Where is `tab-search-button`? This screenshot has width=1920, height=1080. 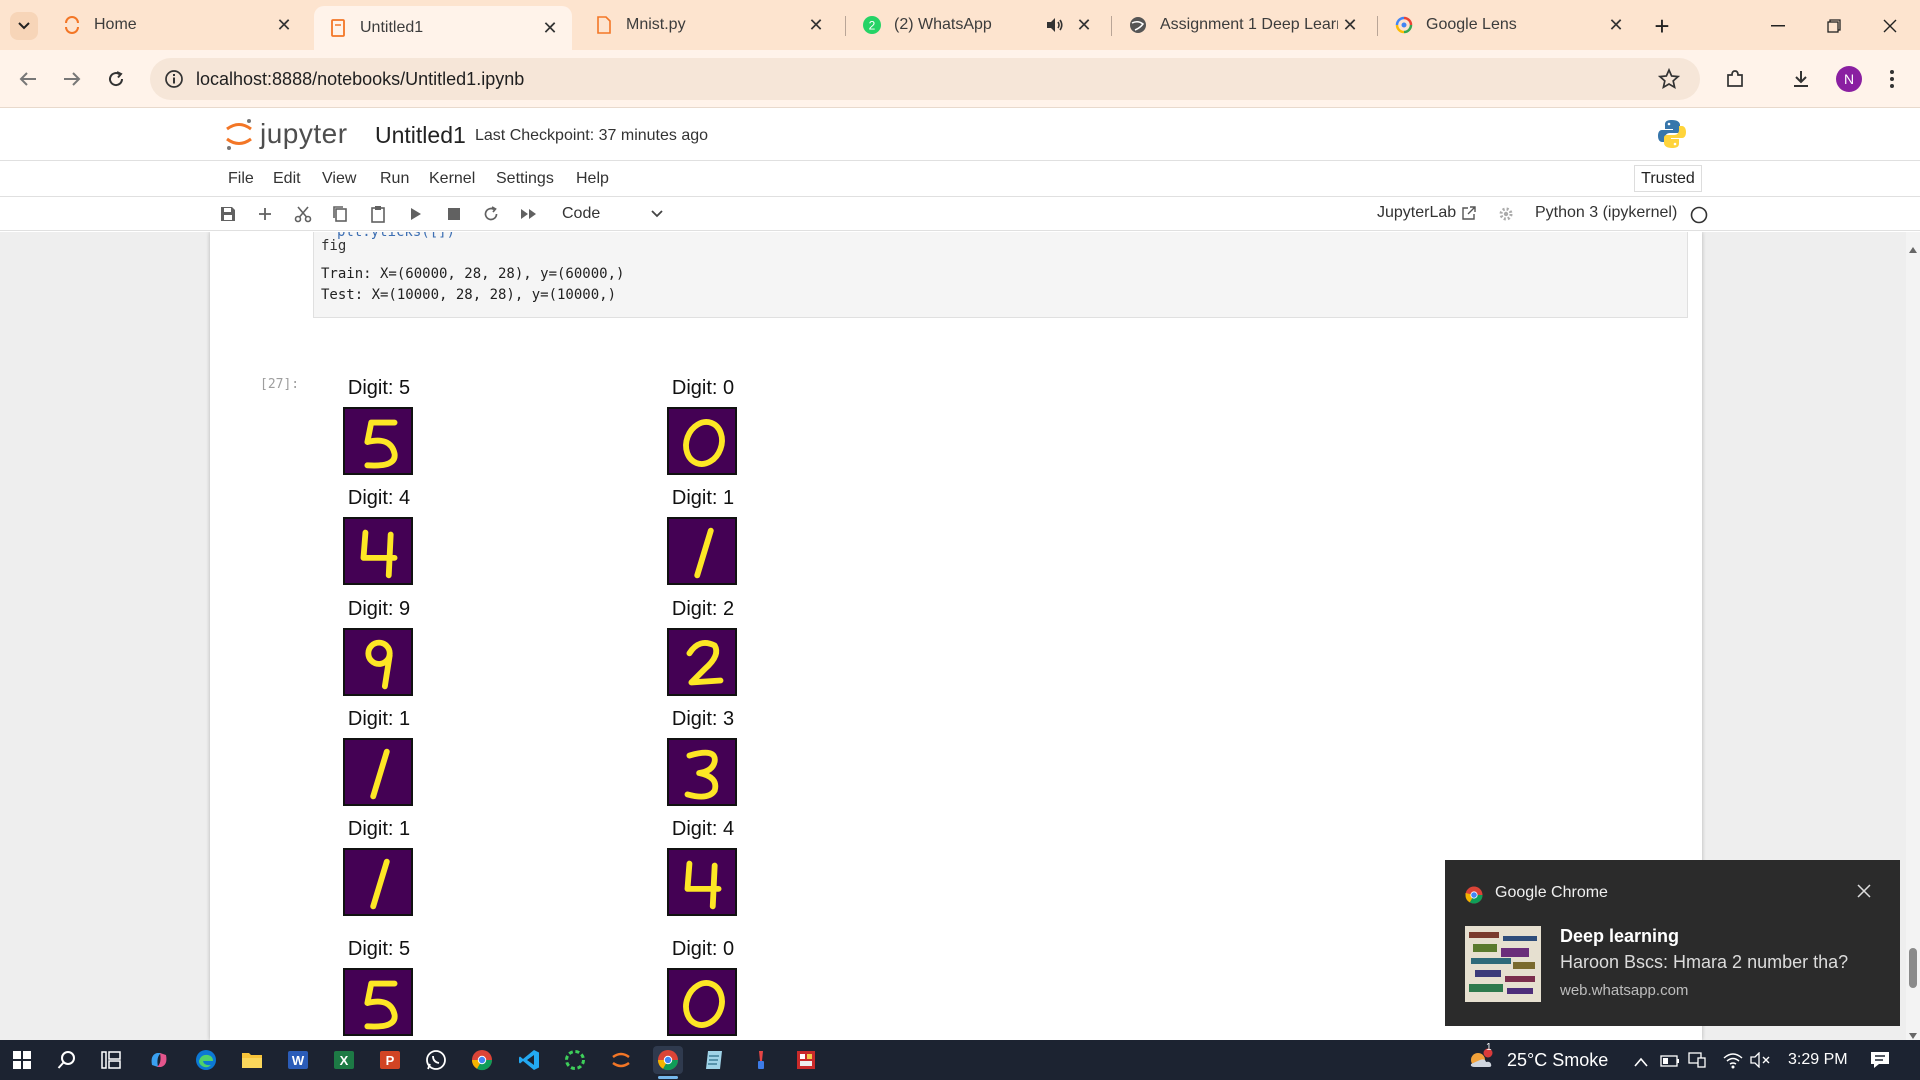 tab-search-button is located at coordinates (24, 26).